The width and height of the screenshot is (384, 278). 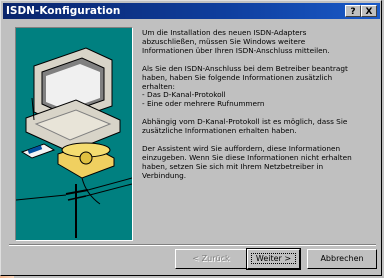 I want to click on computer-icon, so click(x=73, y=100).